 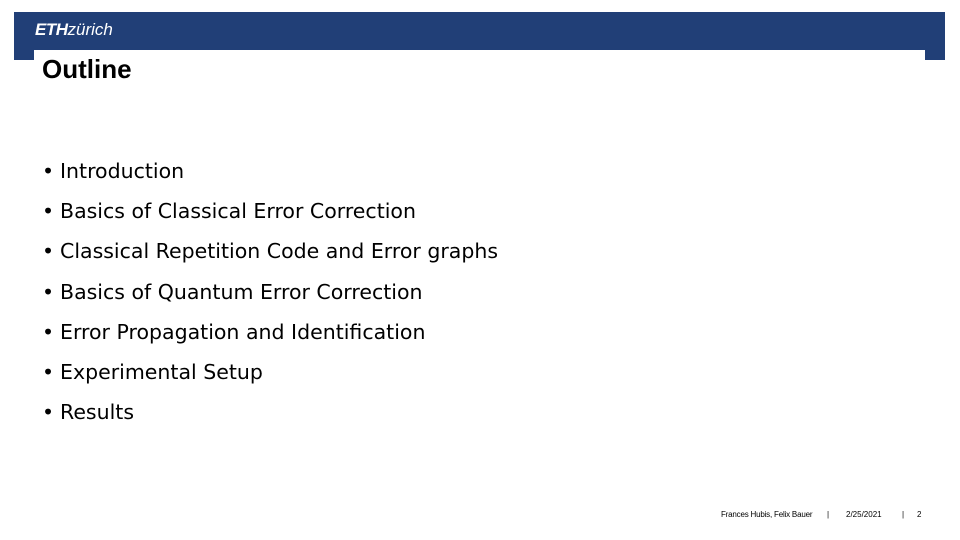 What do you see at coordinates (864, 514) in the screenshot?
I see `footer-date: 2/25/2021` at bounding box center [864, 514].